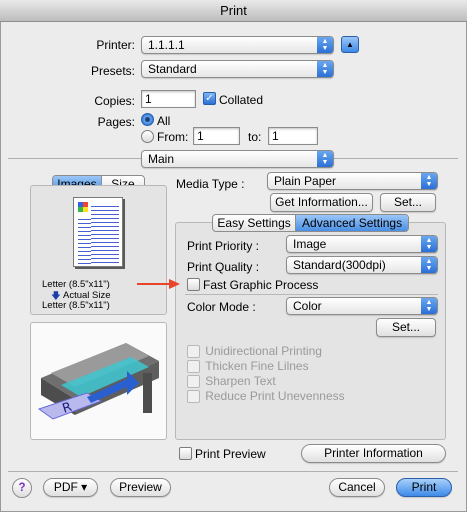 The image size is (467, 512). I want to click on output-size-label: Letter (8.5"x11"), so click(76, 305).